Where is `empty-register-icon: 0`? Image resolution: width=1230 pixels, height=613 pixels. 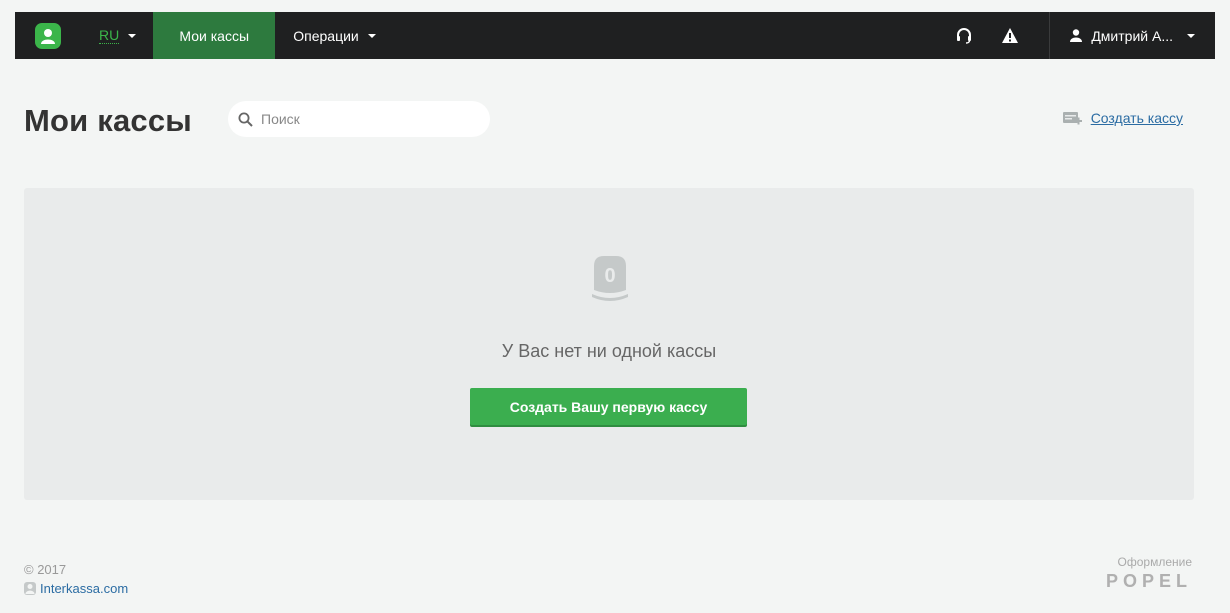 empty-register-icon: 0 is located at coordinates (610, 280).